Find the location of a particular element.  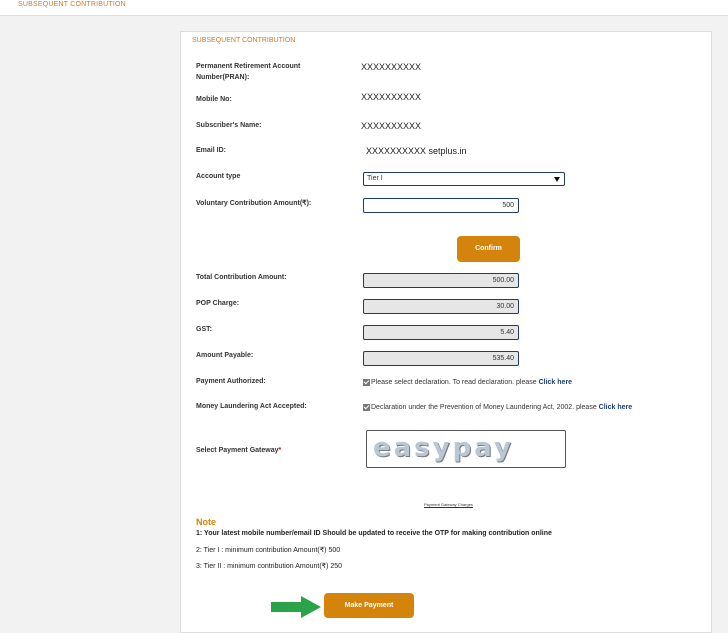

pop-charge-field: 30.00 is located at coordinates (441, 306).